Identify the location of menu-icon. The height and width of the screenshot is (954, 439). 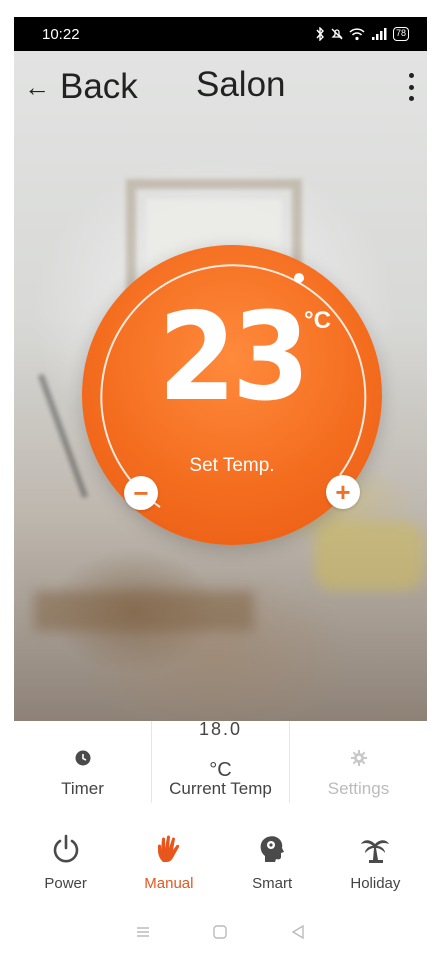
(143, 932).